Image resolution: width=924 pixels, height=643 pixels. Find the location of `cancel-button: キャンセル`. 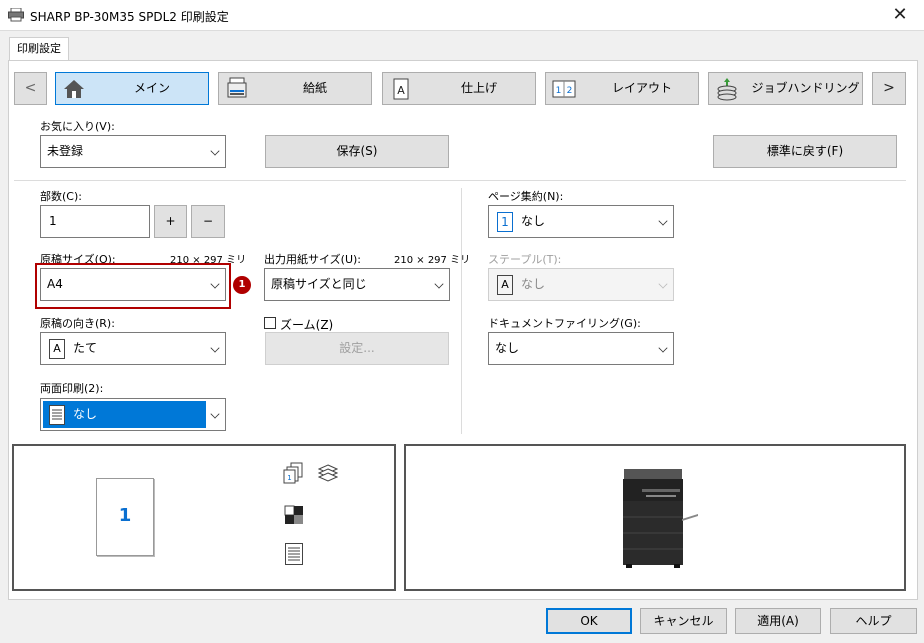

cancel-button: キャンセル is located at coordinates (683, 621).